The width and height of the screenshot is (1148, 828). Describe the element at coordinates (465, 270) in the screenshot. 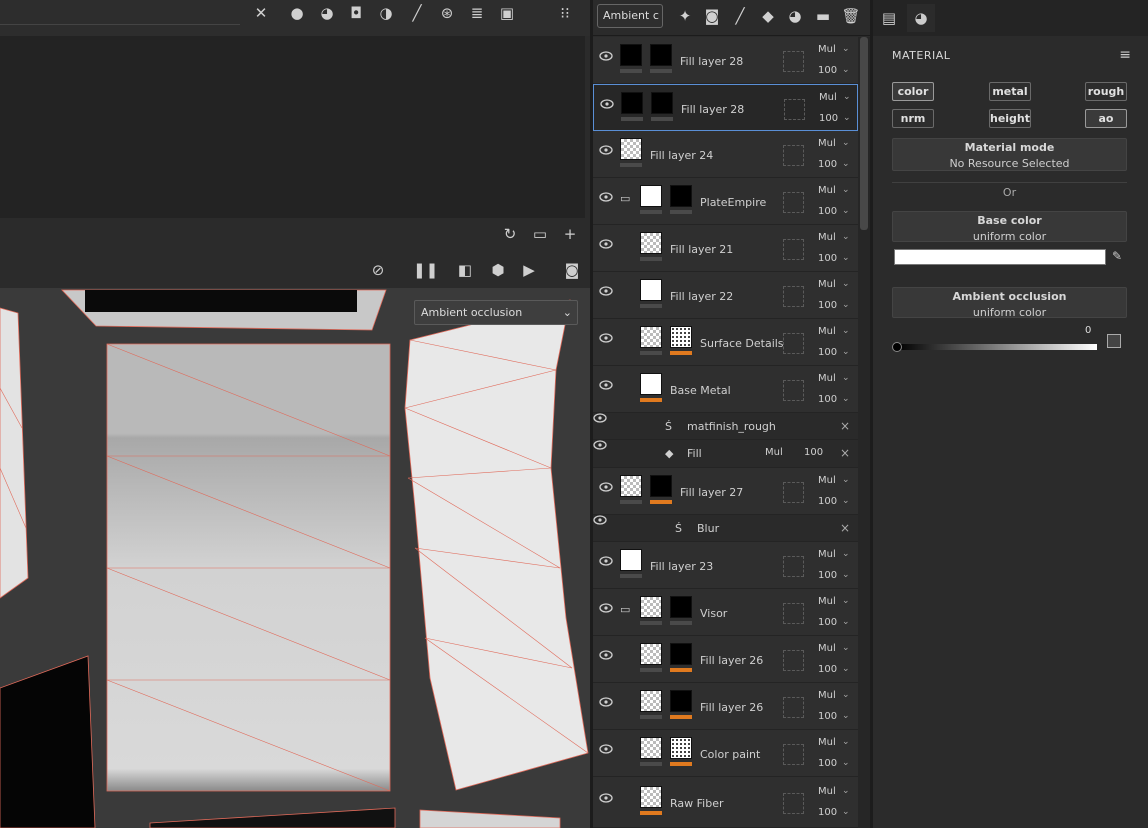

I see `symmetry-icon: ◧` at that location.